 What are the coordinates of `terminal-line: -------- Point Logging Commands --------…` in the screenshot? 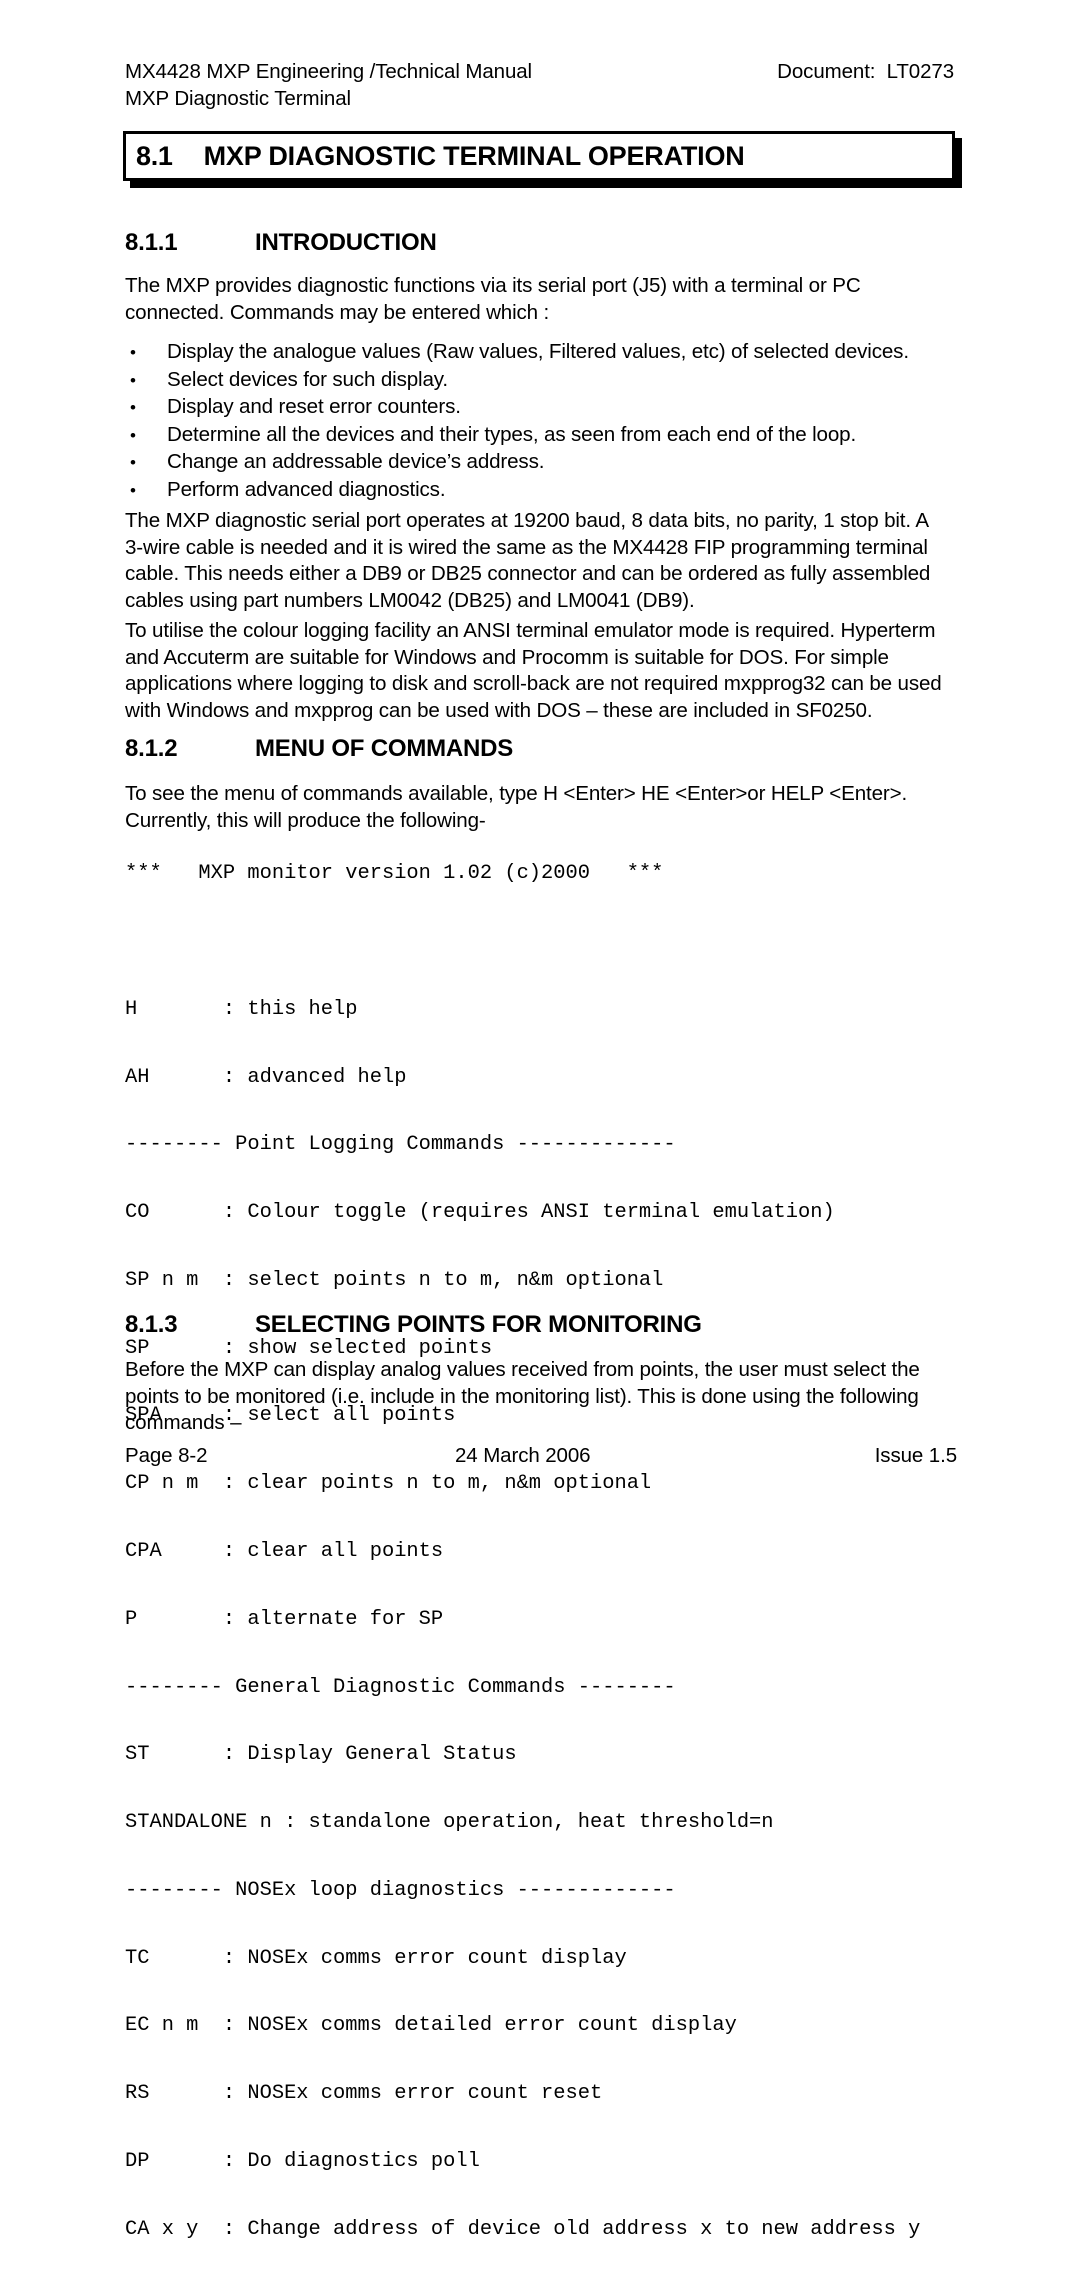 It's located at (400, 1145).